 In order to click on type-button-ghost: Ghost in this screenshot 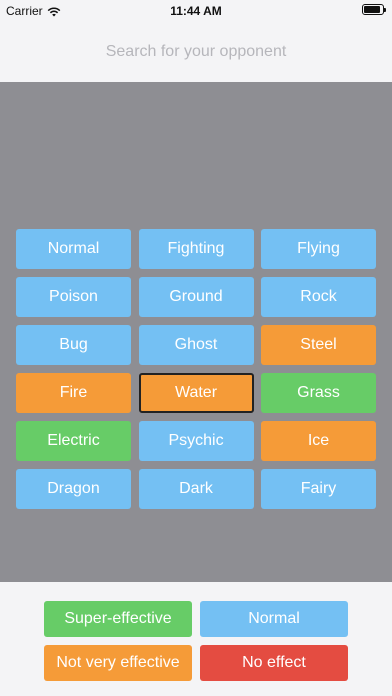, I will do `click(196, 345)`.